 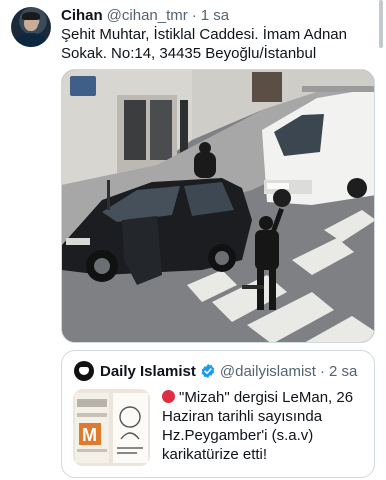 What do you see at coordinates (89, 435) in the screenshot?
I see `svg-text: M` at bounding box center [89, 435].